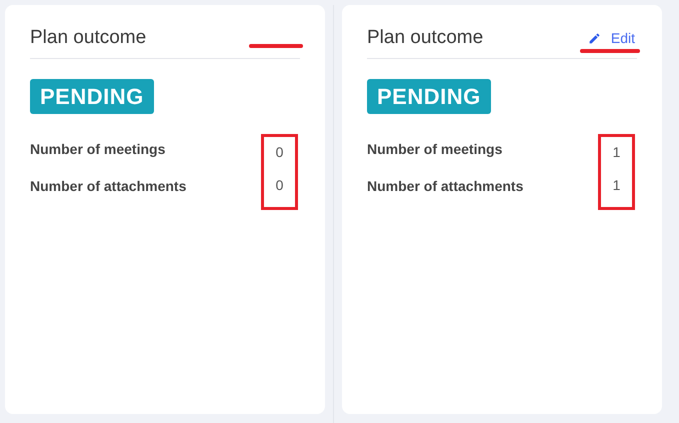 This screenshot has height=423, width=679. I want to click on edit-button: Edit, so click(612, 38).